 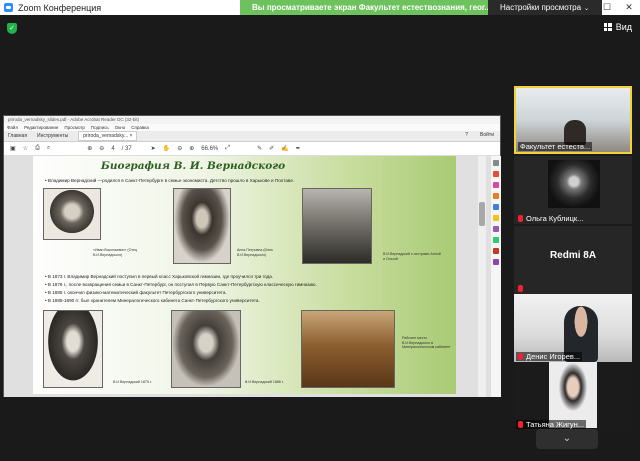 What do you see at coordinates (495, 276) in the screenshot?
I see `tools-panel` at bounding box center [495, 276].